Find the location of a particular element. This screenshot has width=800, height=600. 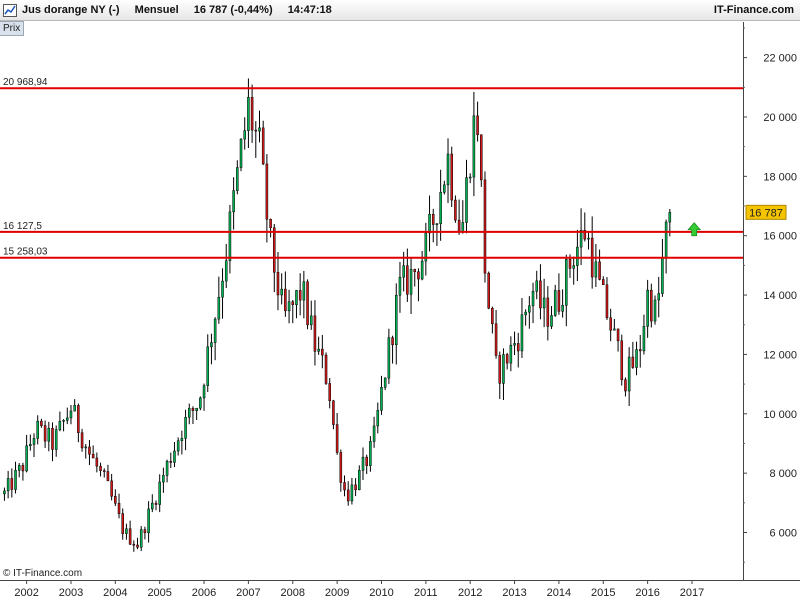

copyright-label: © IT-Finance.com is located at coordinates (43, 573).